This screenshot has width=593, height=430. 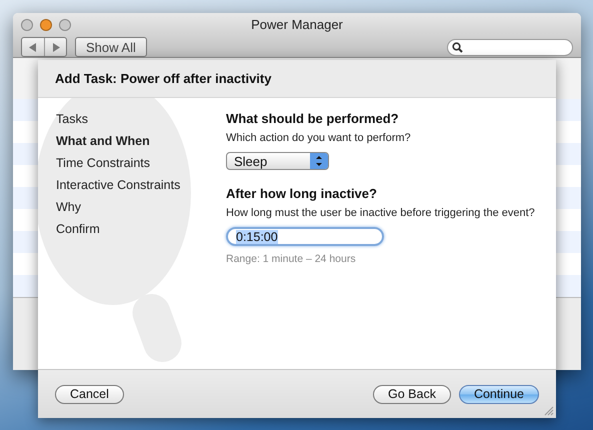 I want to click on step-item: Tasks, so click(x=72, y=119).